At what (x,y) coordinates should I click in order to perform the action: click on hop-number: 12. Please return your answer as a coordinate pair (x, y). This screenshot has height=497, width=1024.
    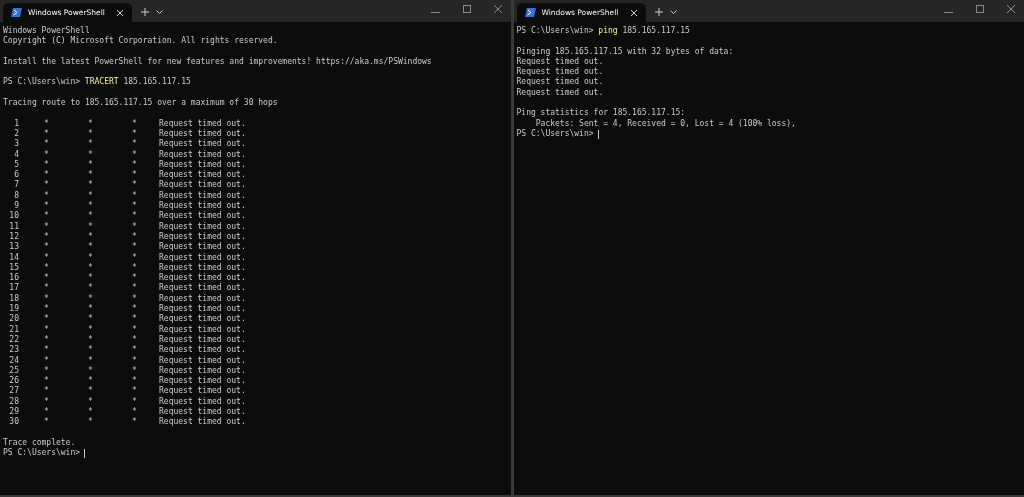
    Looking at the image, I should click on (14, 236).